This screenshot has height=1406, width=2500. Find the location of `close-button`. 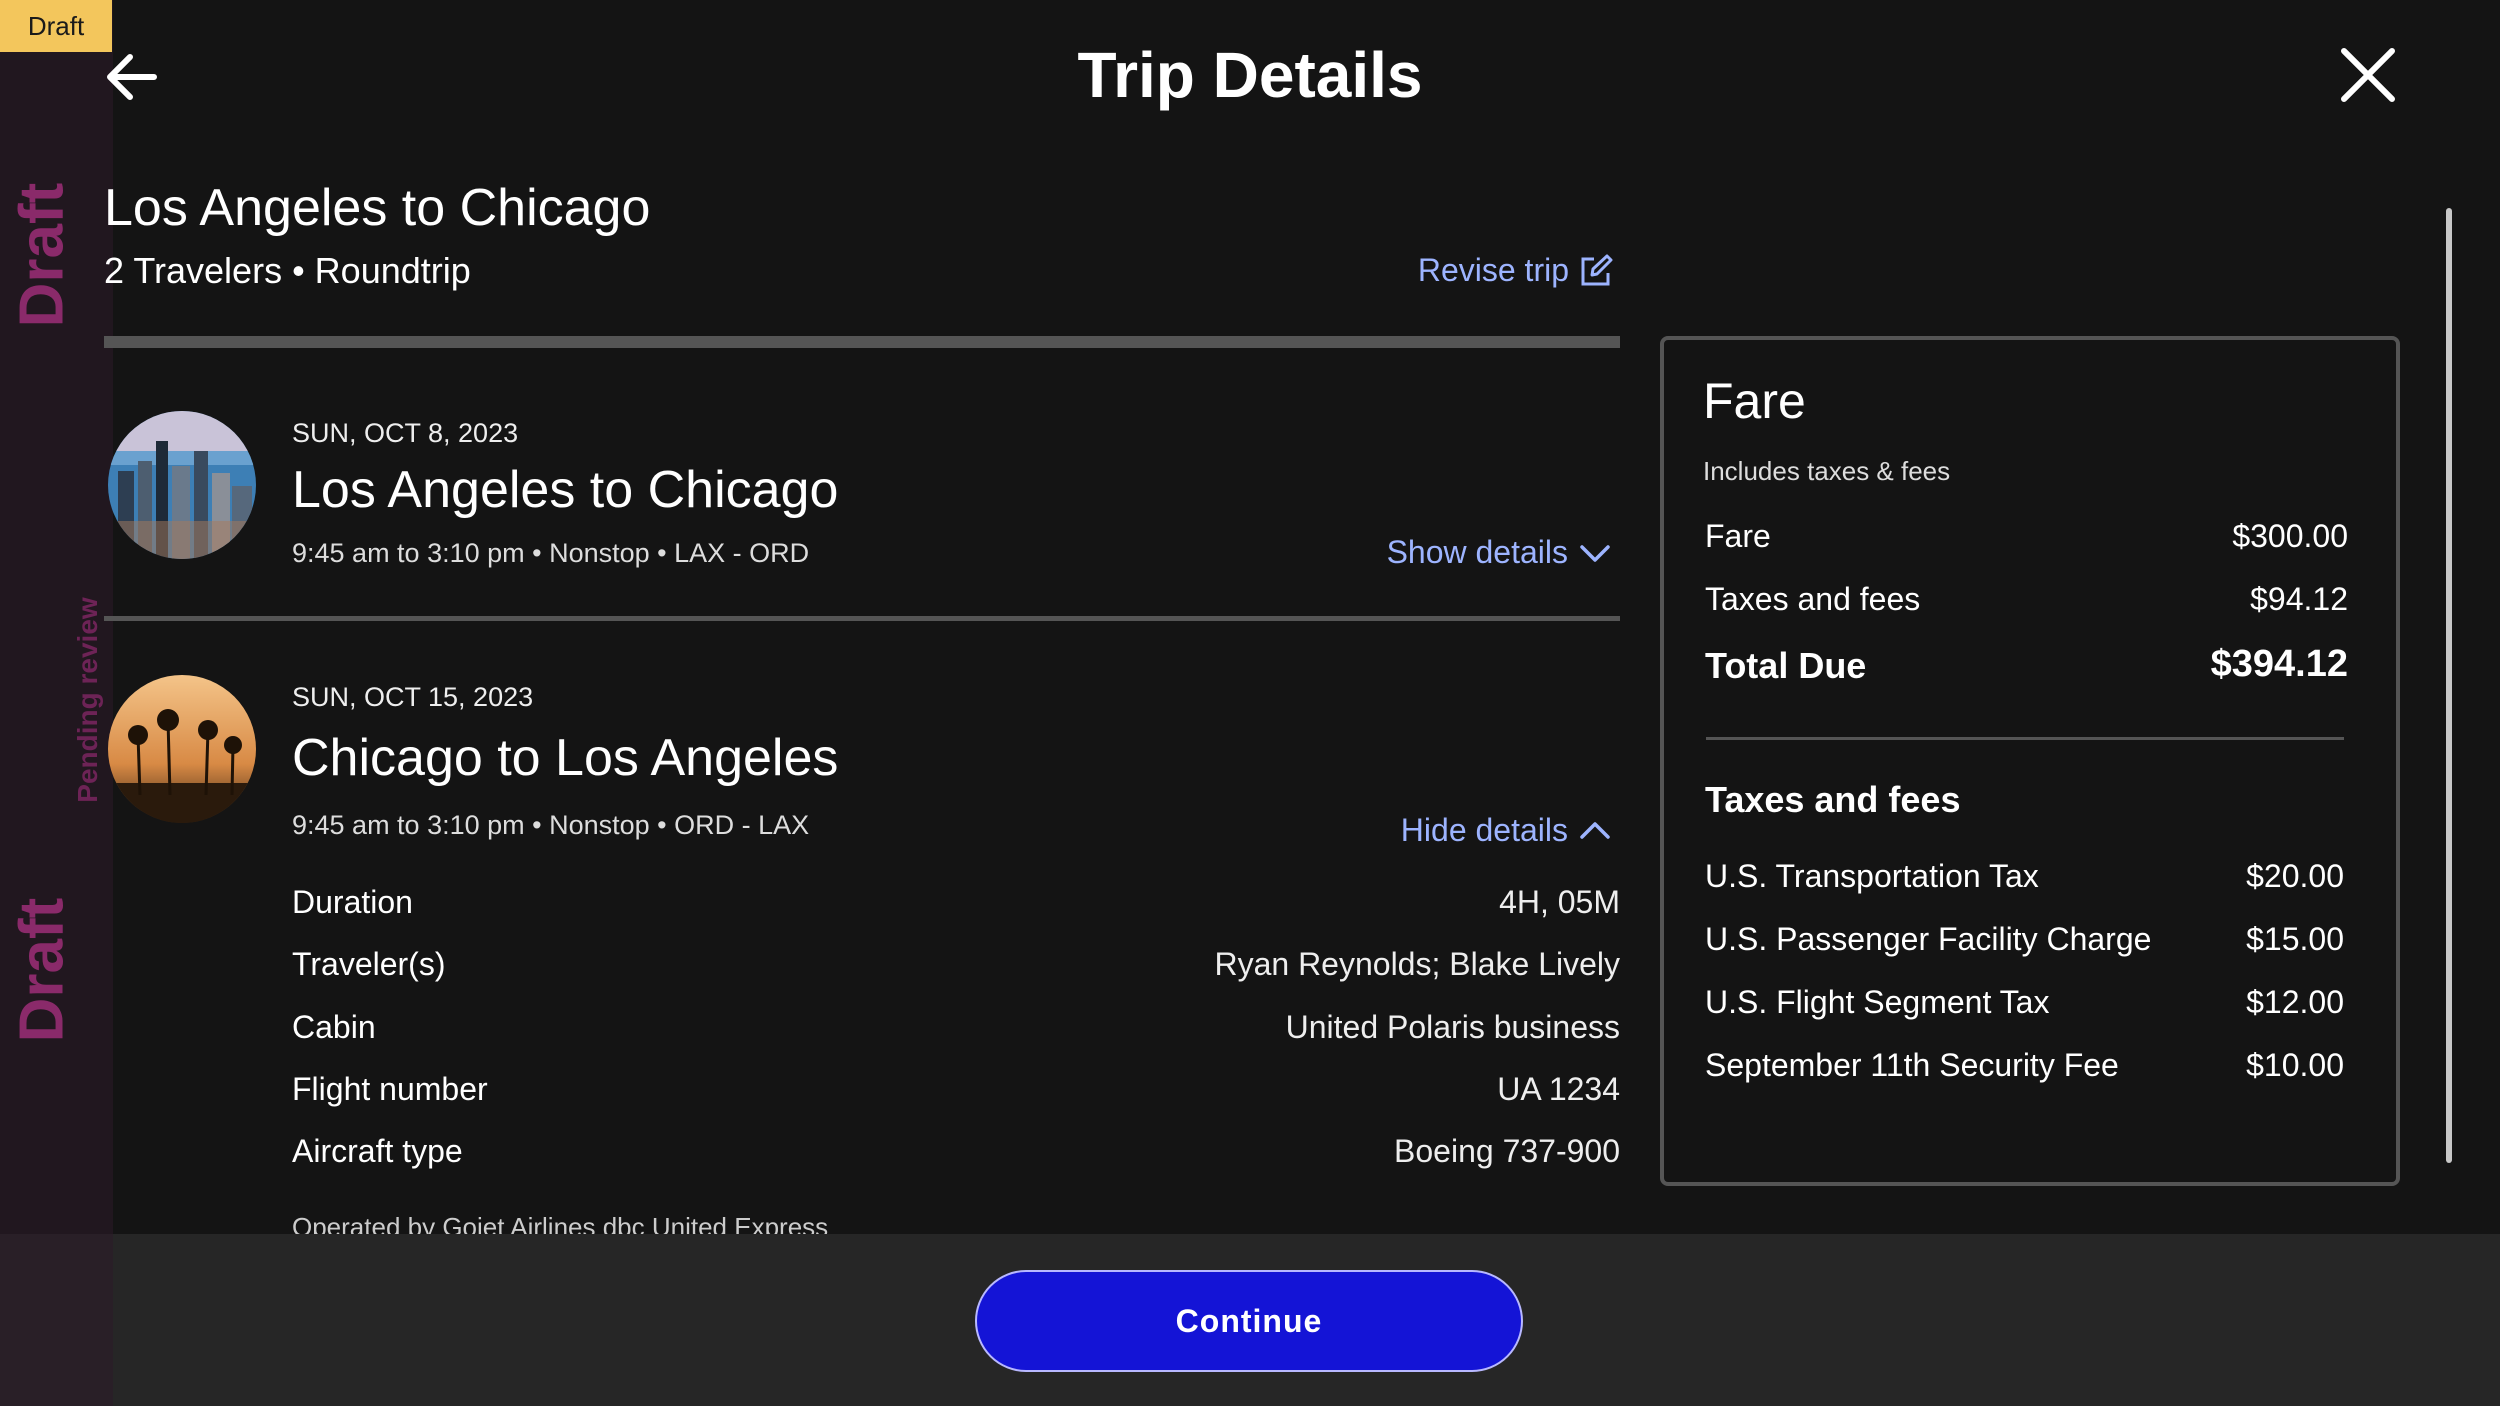

close-button is located at coordinates (2368, 75).